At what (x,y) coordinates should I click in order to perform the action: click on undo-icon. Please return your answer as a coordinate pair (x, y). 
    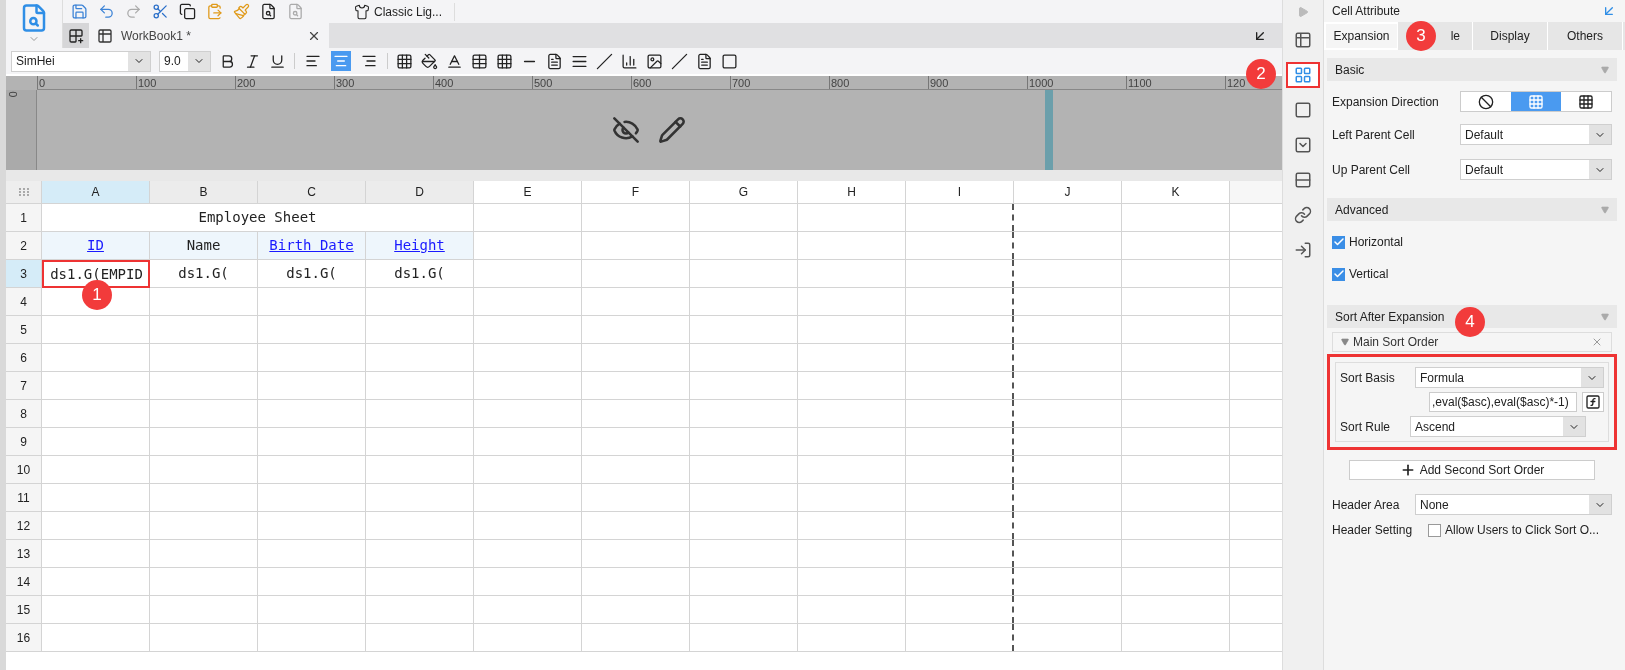
    Looking at the image, I should click on (106, 11).